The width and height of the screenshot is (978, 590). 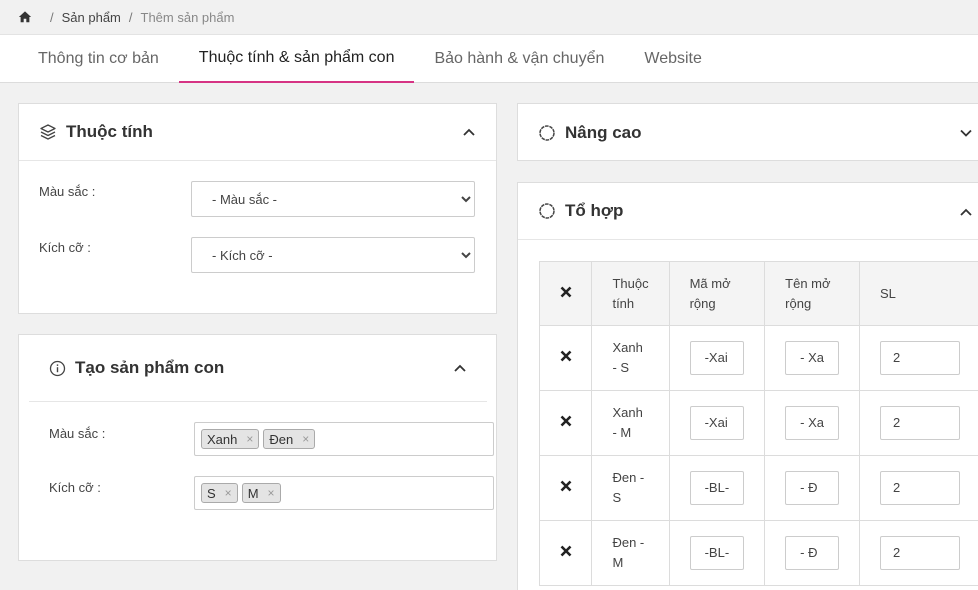 I want to click on attribute-line1: Đen -, so click(x=628, y=477).